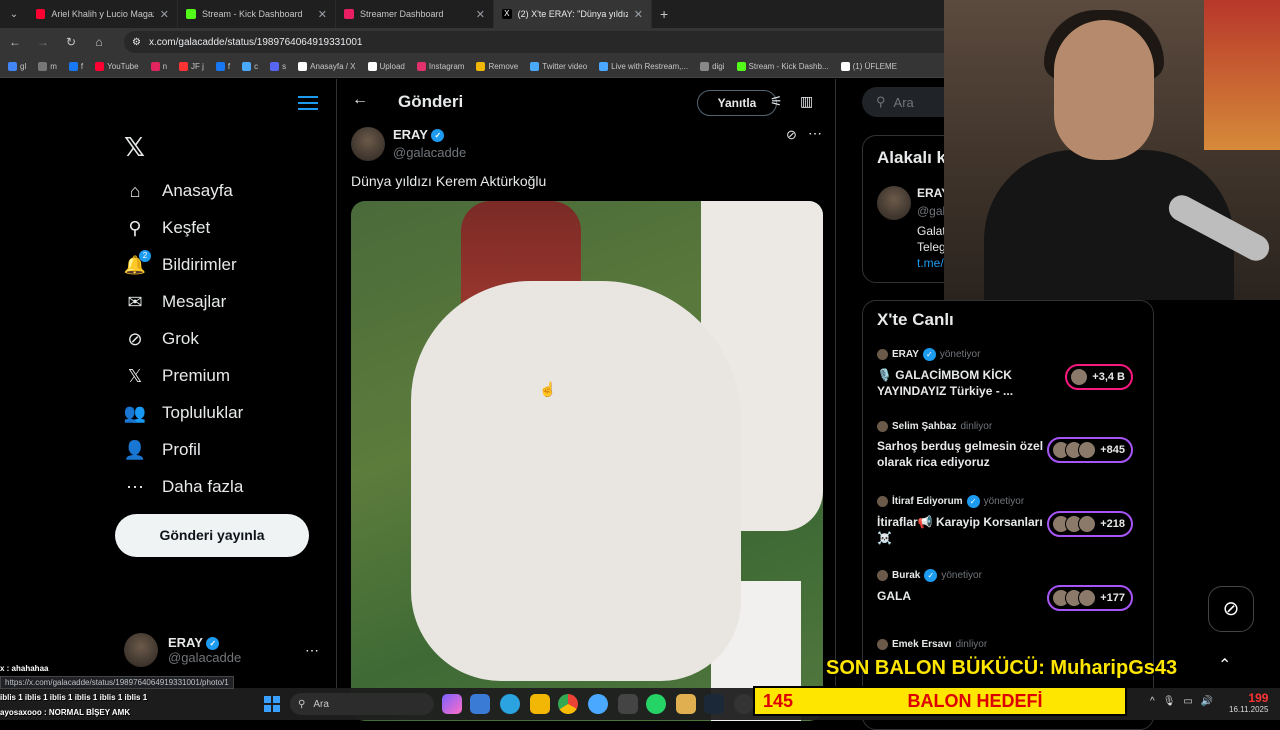 The width and height of the screenshot is (1280, 730). Describe the element at coordinates (99, 42) in the screenshot. I see `home-icon: ⌂` at that location.